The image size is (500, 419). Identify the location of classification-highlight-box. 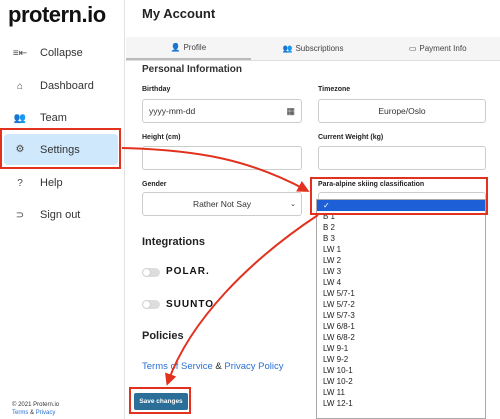
(399, 196).